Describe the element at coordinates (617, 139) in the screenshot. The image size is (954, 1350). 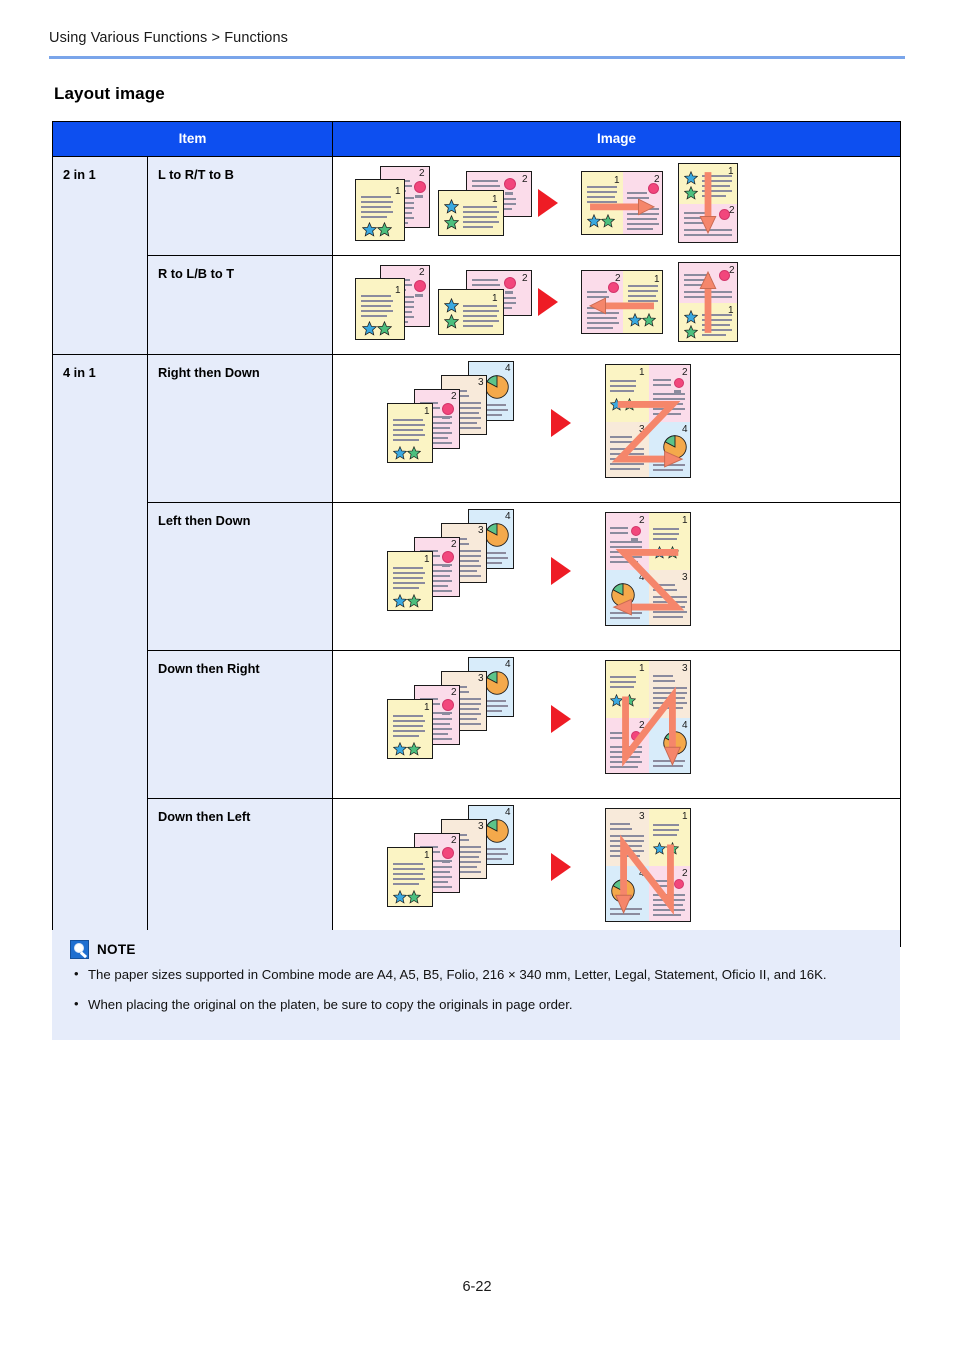
I see `column-header-image: Image` at that location.